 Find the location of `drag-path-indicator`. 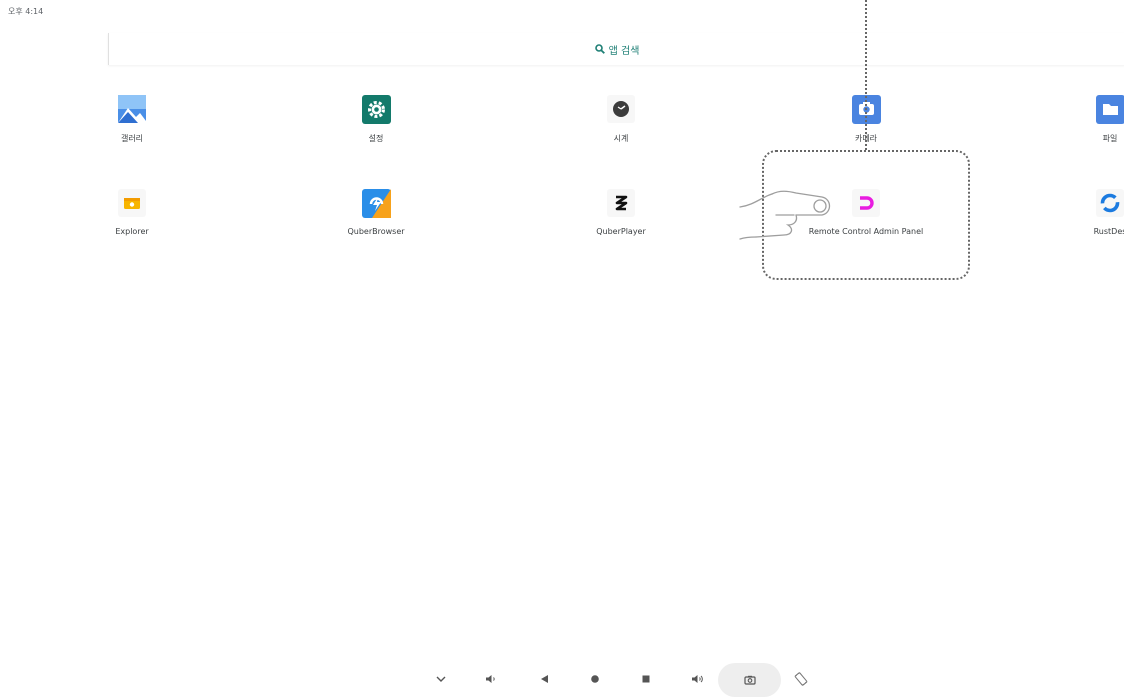

drag-path-indicator is located at coordinates (866, 75).